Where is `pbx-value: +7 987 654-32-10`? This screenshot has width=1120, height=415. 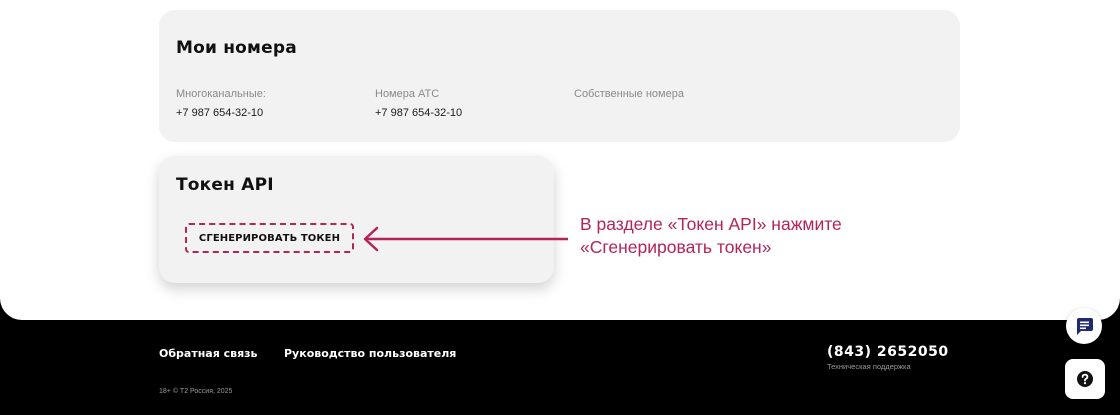 pbx-value: +7 987 654-32-10 is located at coordinates (419, 113).